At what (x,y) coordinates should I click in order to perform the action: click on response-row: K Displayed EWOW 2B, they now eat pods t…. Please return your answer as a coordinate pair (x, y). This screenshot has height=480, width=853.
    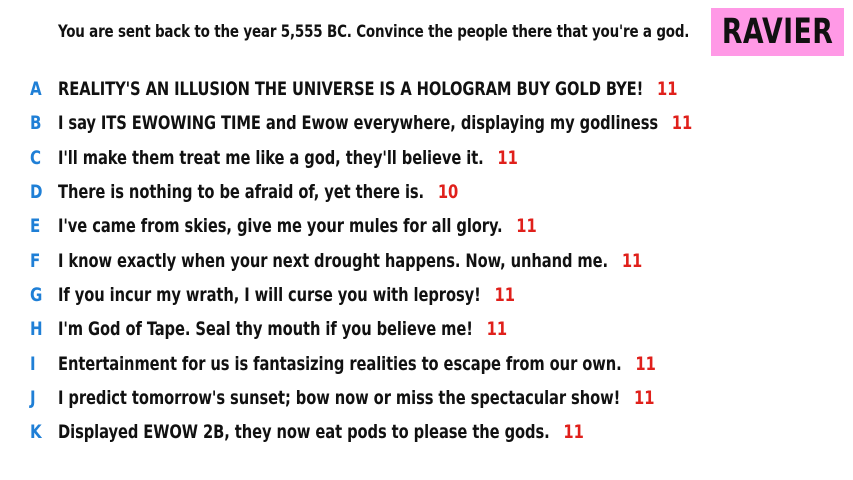
    Looking at the image, I should click on (426, 432).